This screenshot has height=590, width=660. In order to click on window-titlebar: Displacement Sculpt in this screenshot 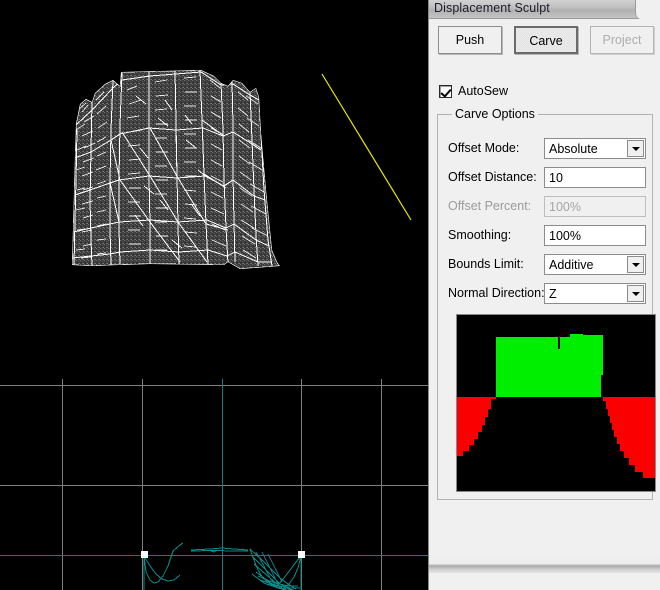, I will do `click(544, 9)`.